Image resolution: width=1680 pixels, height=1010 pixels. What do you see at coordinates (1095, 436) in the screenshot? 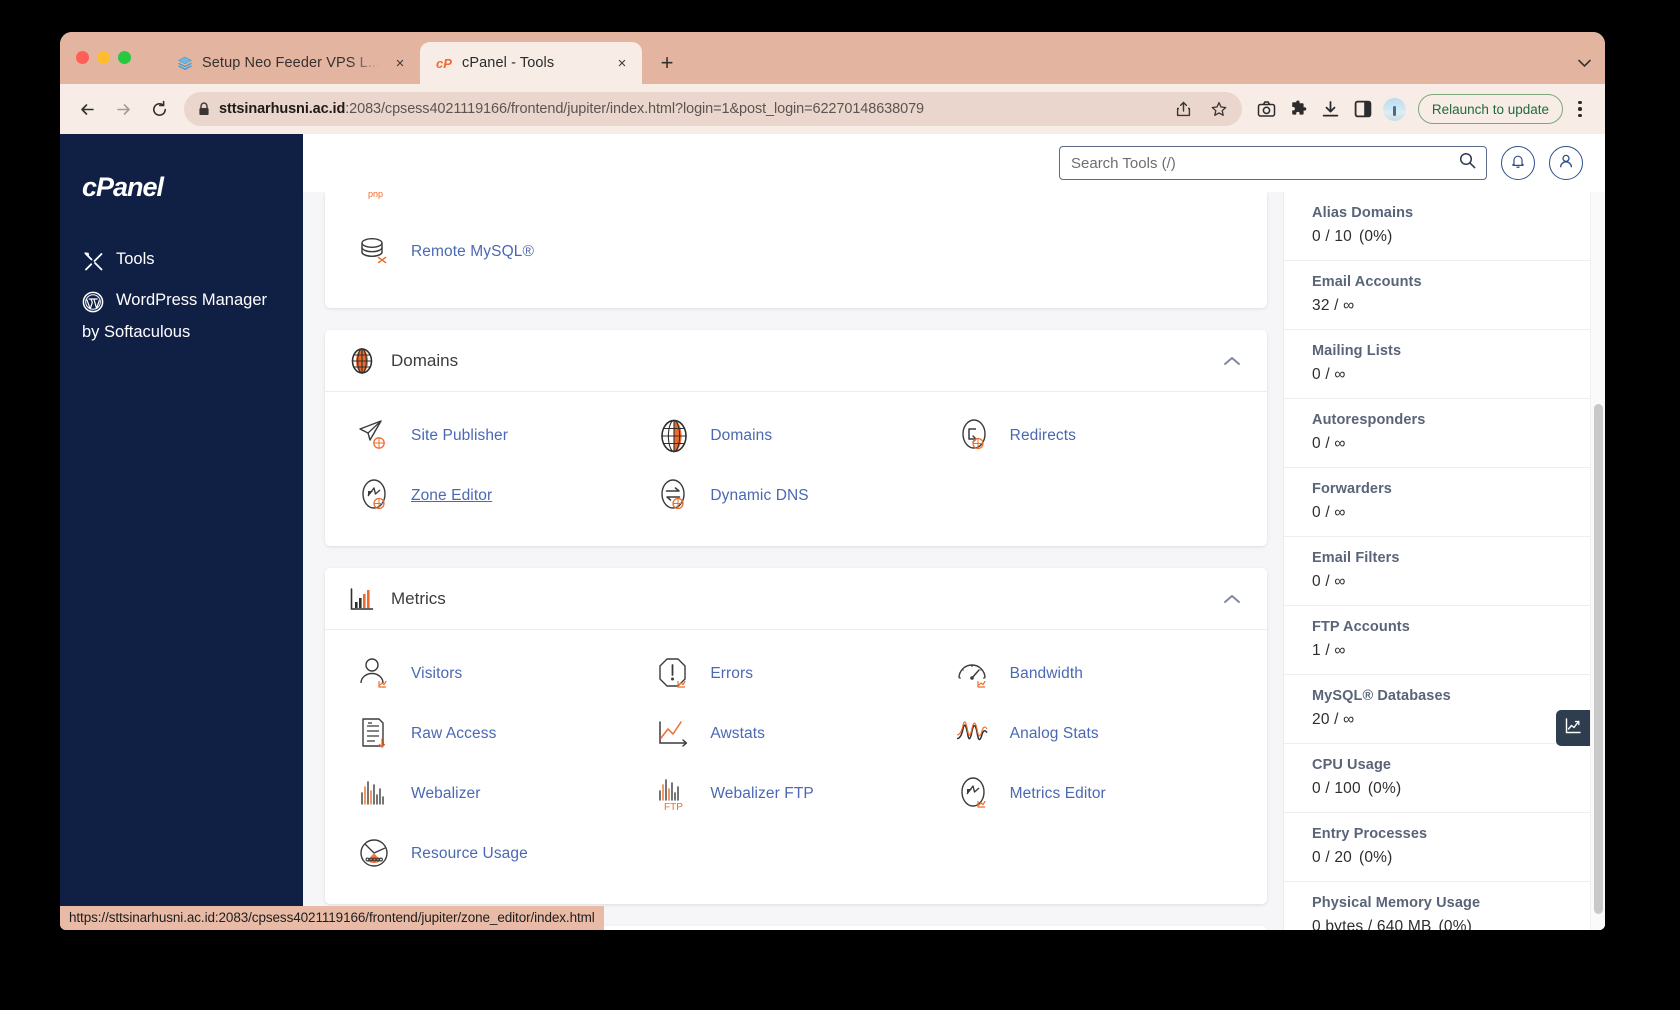
I see `tool-redirects: Redirects` at bounding box center [1095, 436].